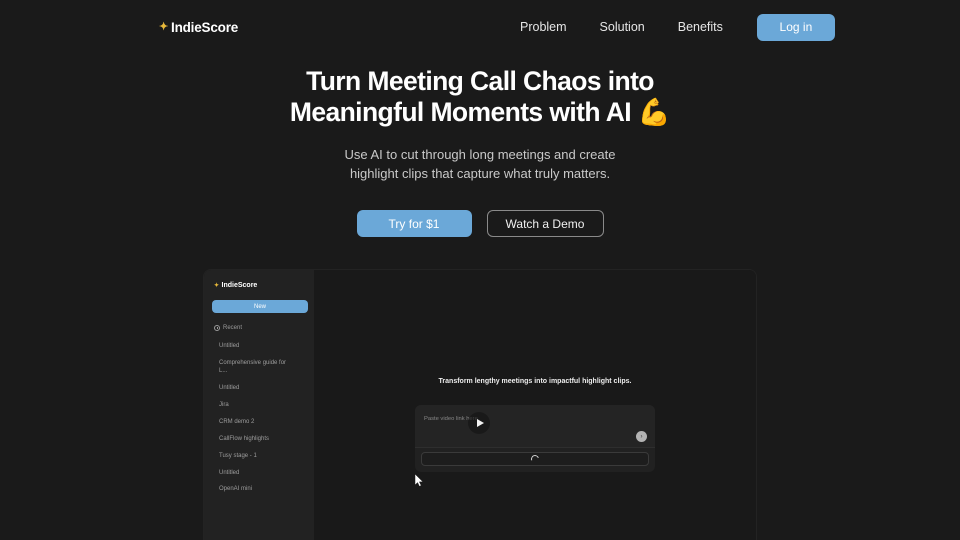  Describe the element at coordinates (259, 283) in the screenshot. I see `app-sidebar-brand: ✦ IndieScore` at that location.